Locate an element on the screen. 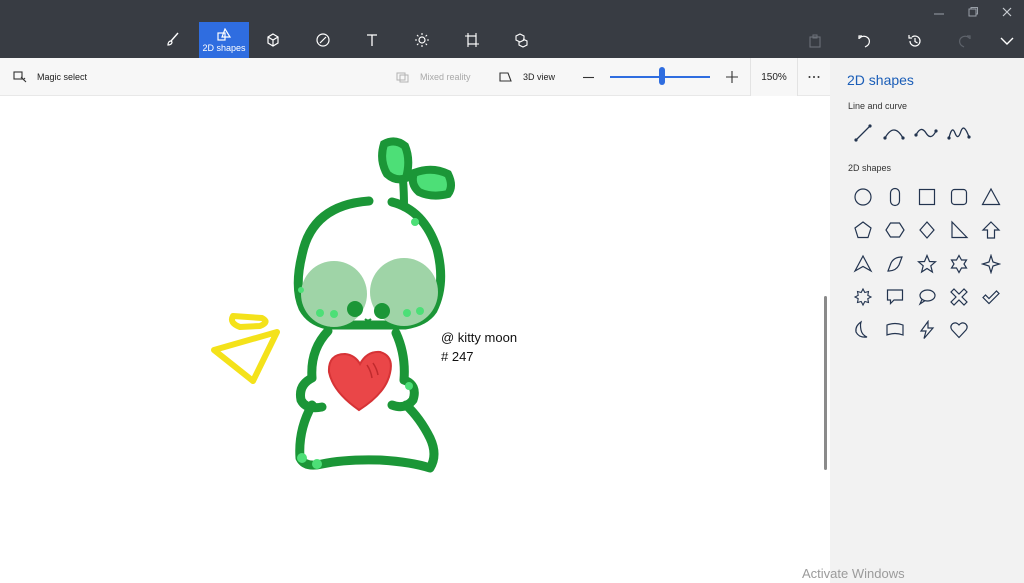  magic-select-label: Magic select is located at coordinates (62, 77).